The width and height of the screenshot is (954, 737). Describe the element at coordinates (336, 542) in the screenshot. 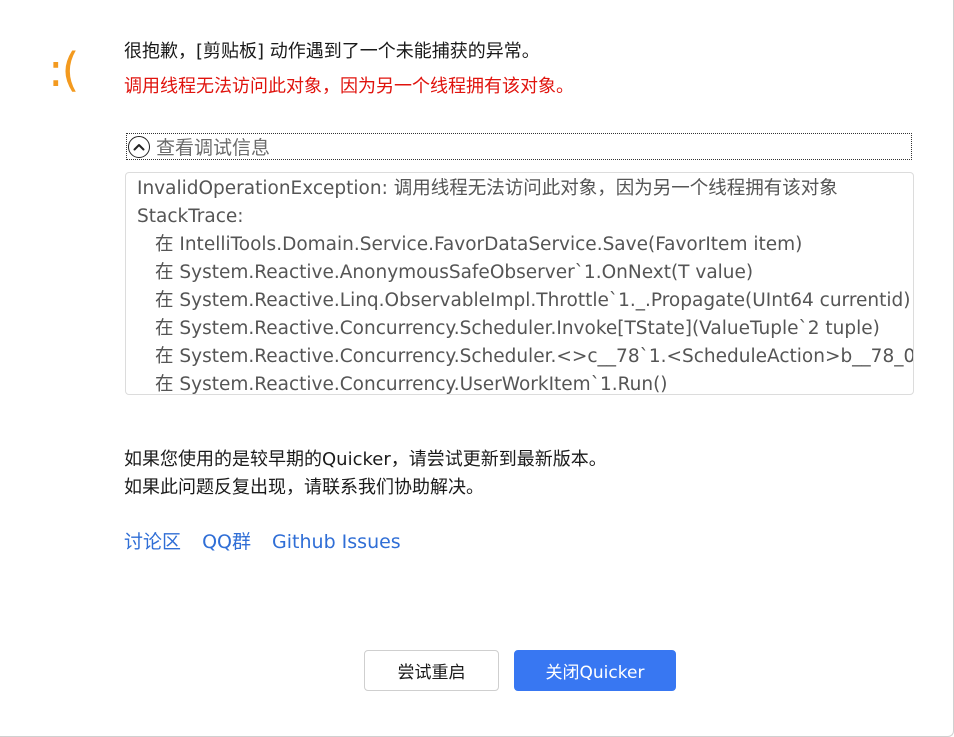

I see `github-issues-link: Github Issues` at that location.